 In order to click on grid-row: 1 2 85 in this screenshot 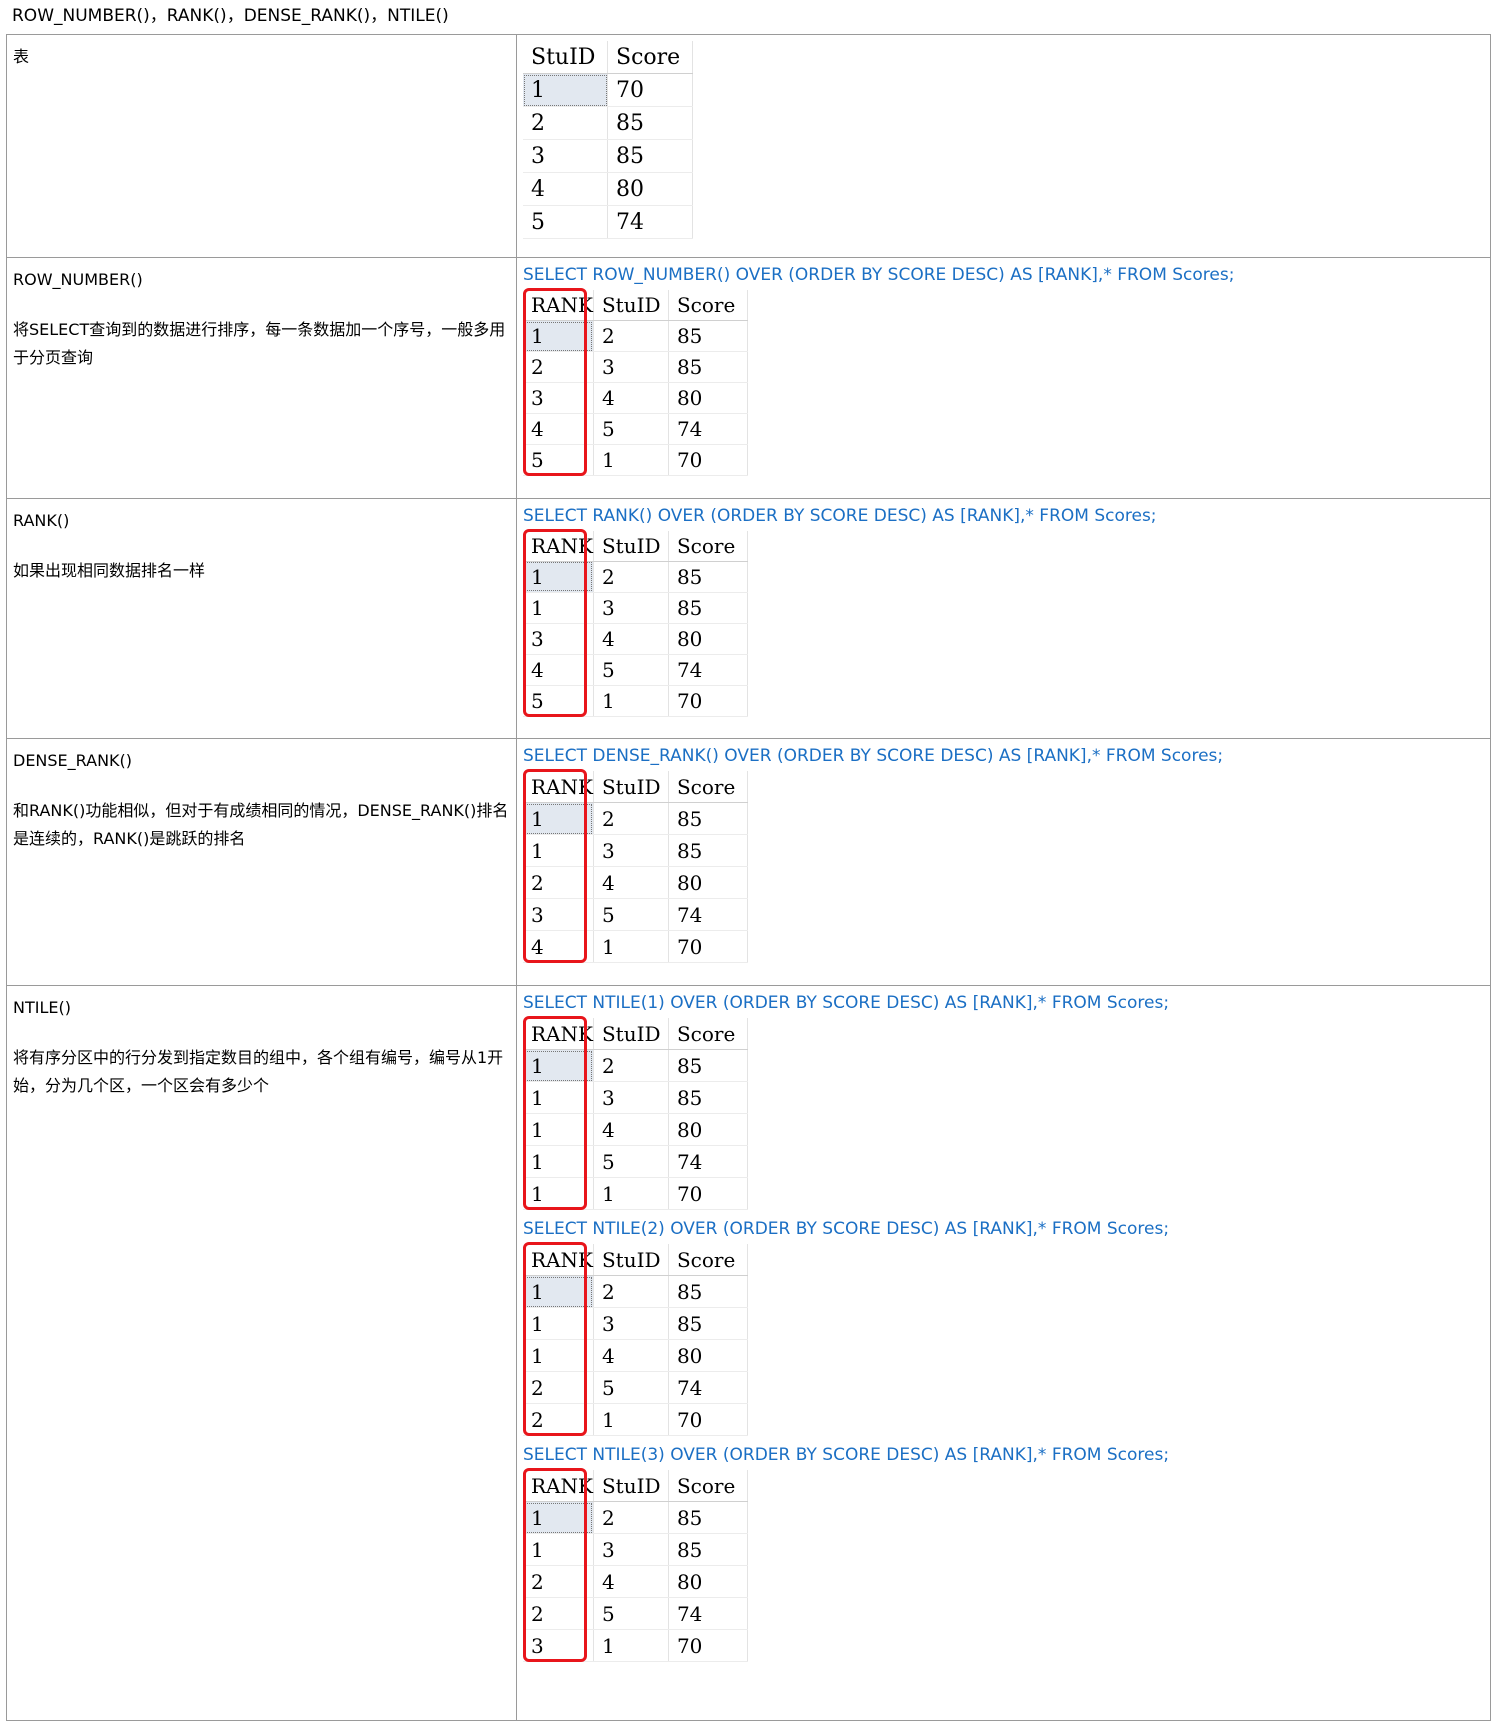, I will do `click(635, 1292)`.